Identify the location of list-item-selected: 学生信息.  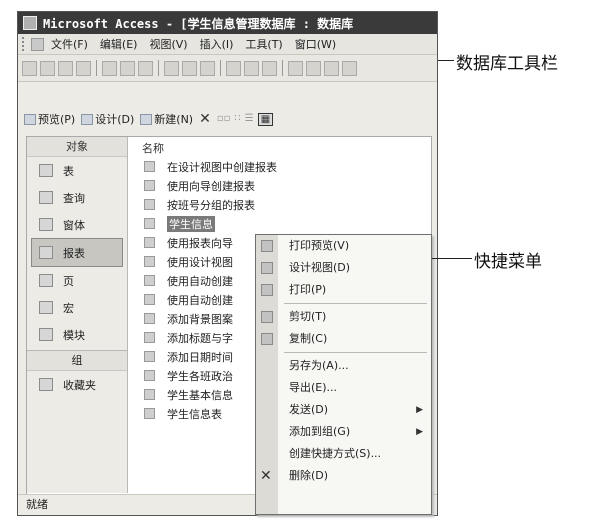
(283, 223).